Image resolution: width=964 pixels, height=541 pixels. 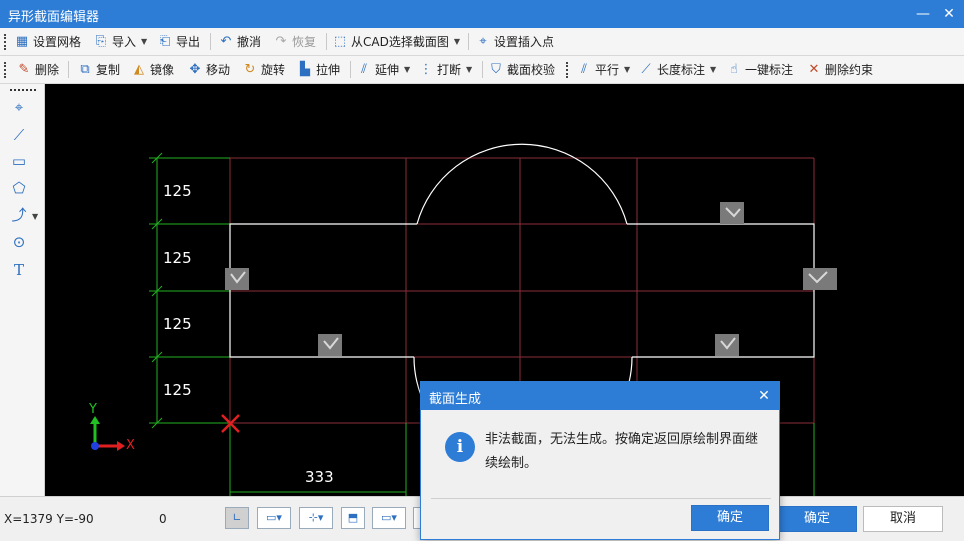 What do you see at coordinates (622, 451) in the screenshot?
I see `dialog-message: 非法截面，无法生成。按确定返回原绘制界面继续绘制。` at bounding box center [622, 451].